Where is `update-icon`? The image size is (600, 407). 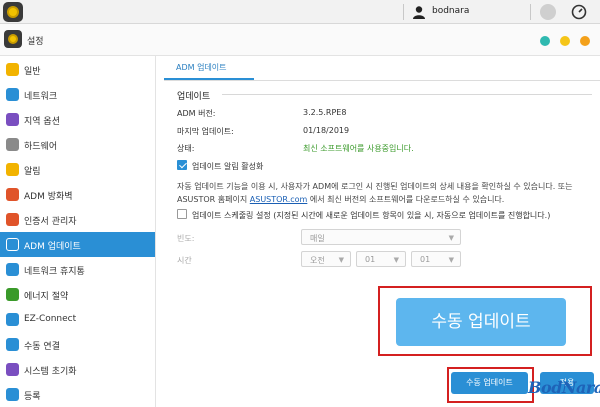 update-icon is located at coordinates (12, 244).